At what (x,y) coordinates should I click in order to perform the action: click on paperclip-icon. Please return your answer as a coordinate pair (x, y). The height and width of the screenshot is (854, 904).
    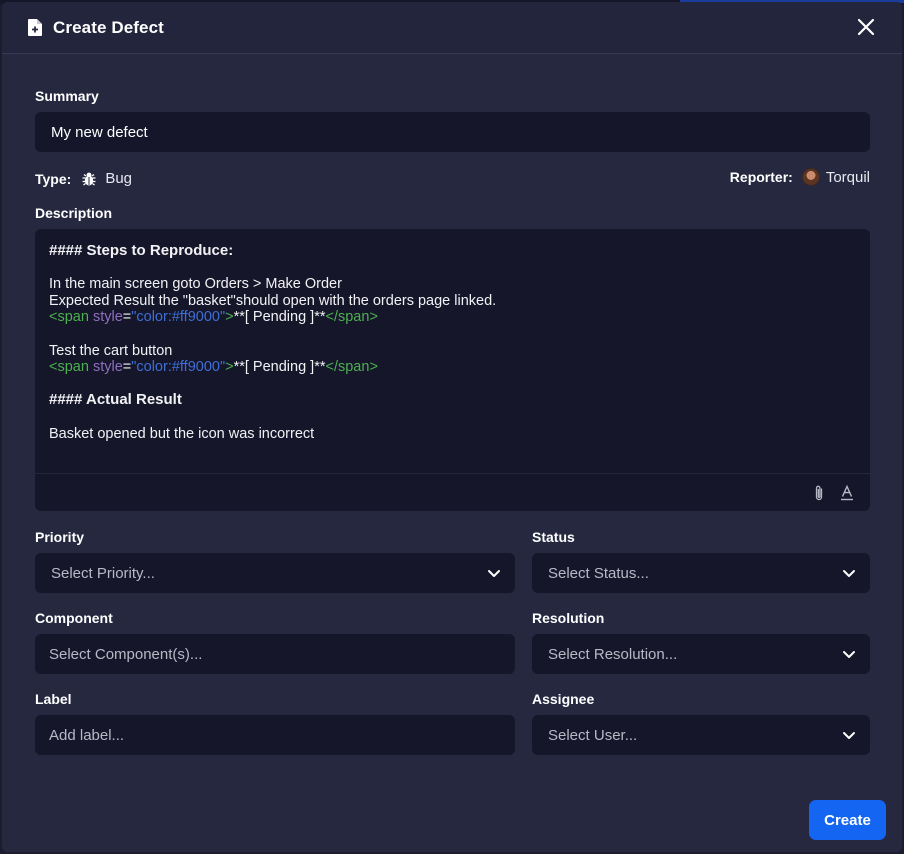
    Looking at the image, I should click on (819, 493).